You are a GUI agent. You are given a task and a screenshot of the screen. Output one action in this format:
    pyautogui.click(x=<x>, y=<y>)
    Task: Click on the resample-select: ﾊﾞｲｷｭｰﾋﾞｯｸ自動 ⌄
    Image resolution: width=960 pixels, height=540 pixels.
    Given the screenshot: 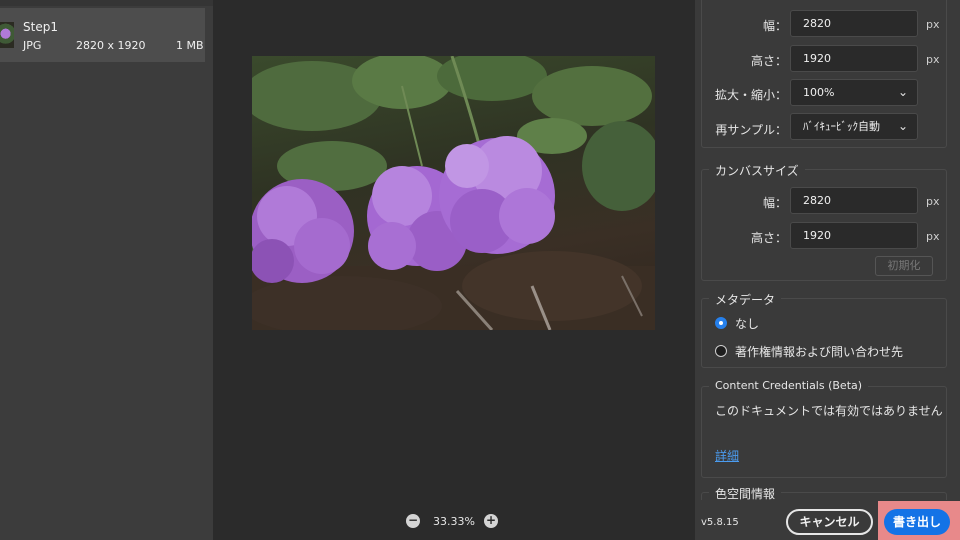 What is the action you would take?
    pyautogui.click(x=854, y=126)
    